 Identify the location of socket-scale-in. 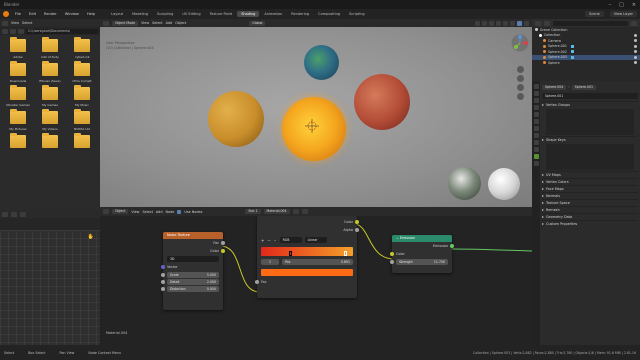
(163, 275).